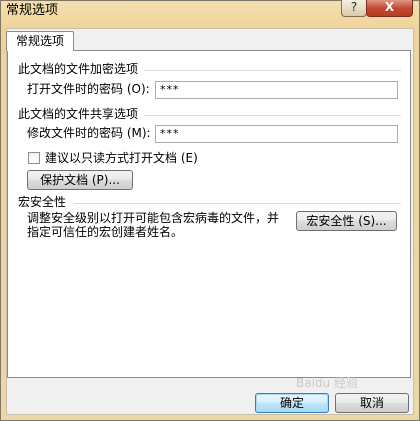 The image size is (420, 421). I want to click on open-password-label: 打开文件时的密码 (O):, so click(88, 89).